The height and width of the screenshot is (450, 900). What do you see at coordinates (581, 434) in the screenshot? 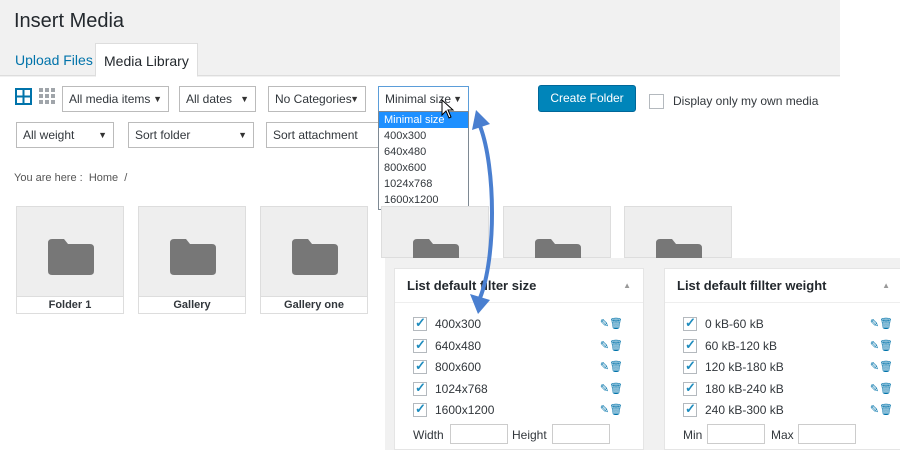
I see `height-input` at bounding box center [581, 434].